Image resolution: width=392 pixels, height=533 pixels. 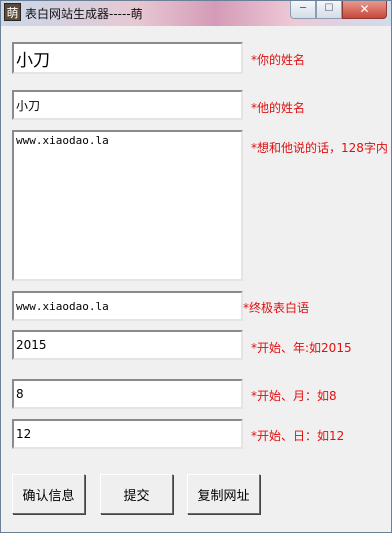 I want to click on title-bar: 萌 表白网站生成器-----萌 ─ ☐ ✕, so click(x=196, y=13).